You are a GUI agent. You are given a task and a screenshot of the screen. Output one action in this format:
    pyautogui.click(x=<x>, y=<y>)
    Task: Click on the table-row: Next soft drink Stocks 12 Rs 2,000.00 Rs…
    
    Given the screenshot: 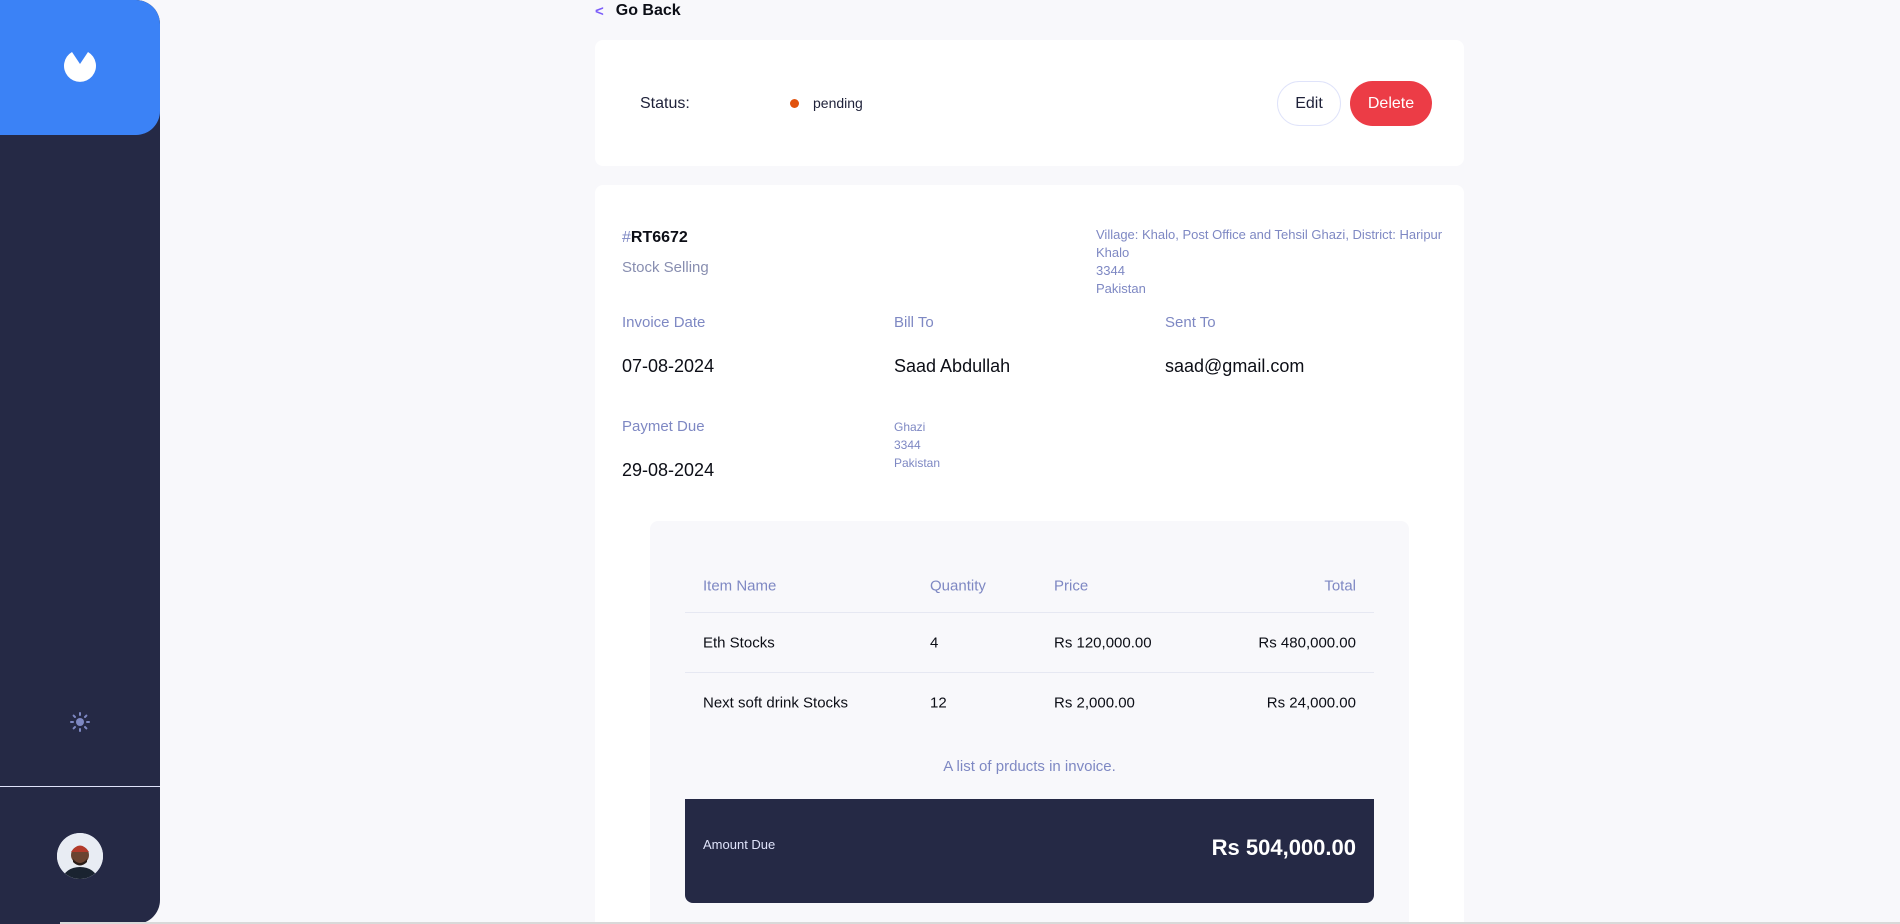 What is the action you would take?
    pyautogui.click(x=1029, y=703)
    